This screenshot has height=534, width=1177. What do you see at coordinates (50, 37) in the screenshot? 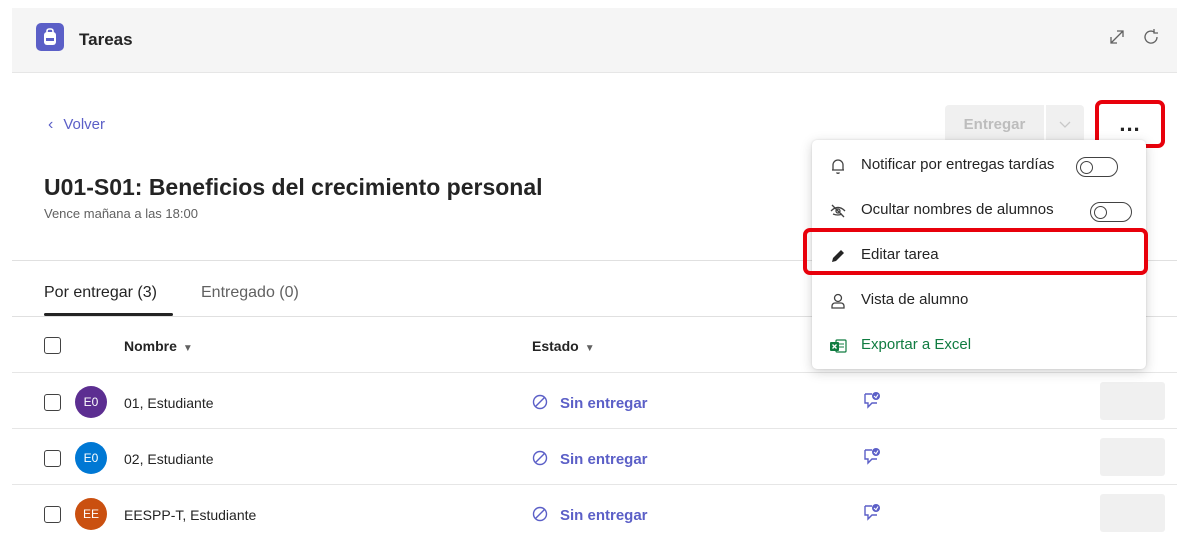
I see `backpack-icon` at bounding box center [50, 37].